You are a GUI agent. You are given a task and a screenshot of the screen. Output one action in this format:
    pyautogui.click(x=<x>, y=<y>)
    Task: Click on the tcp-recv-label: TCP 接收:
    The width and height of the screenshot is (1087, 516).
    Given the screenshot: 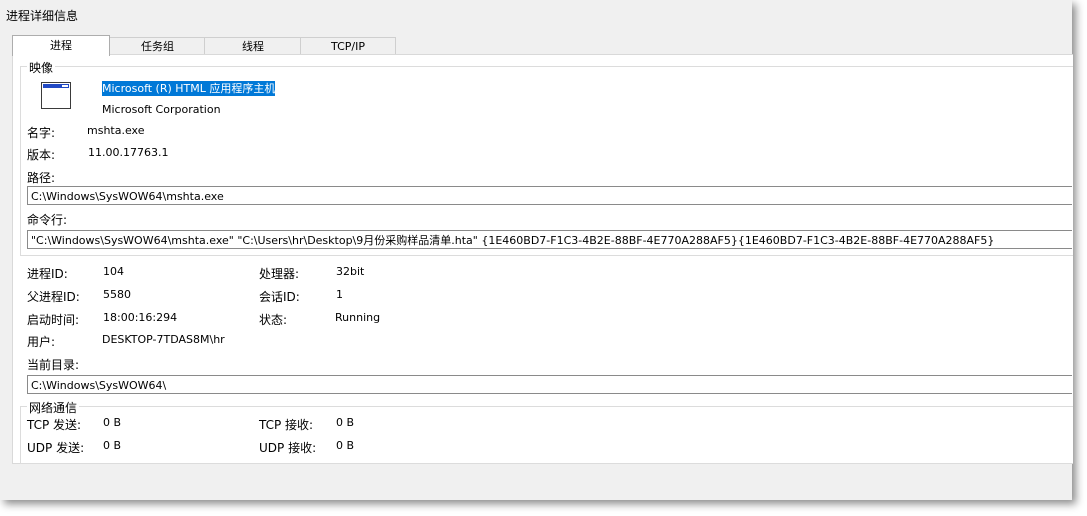 What is the action you would take?
    pyautogui.click(x=286, y=425)
    